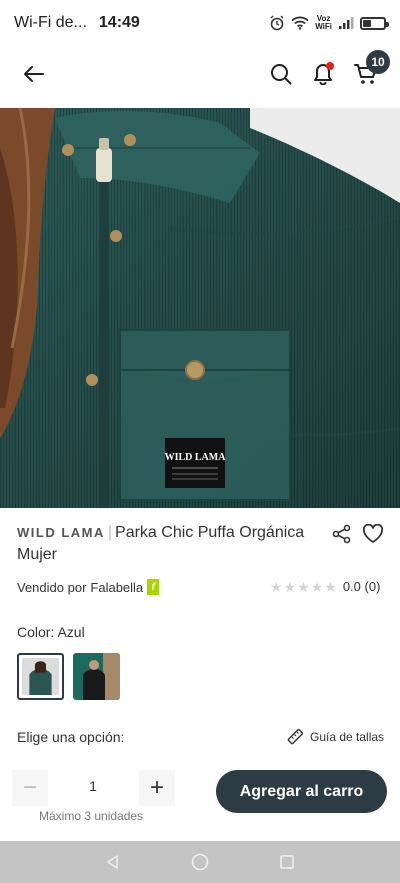 Image resolution: width=400 pixels, height=883 pixels. I want to click on swatch-azul-thumbnail, so click(40, 676).